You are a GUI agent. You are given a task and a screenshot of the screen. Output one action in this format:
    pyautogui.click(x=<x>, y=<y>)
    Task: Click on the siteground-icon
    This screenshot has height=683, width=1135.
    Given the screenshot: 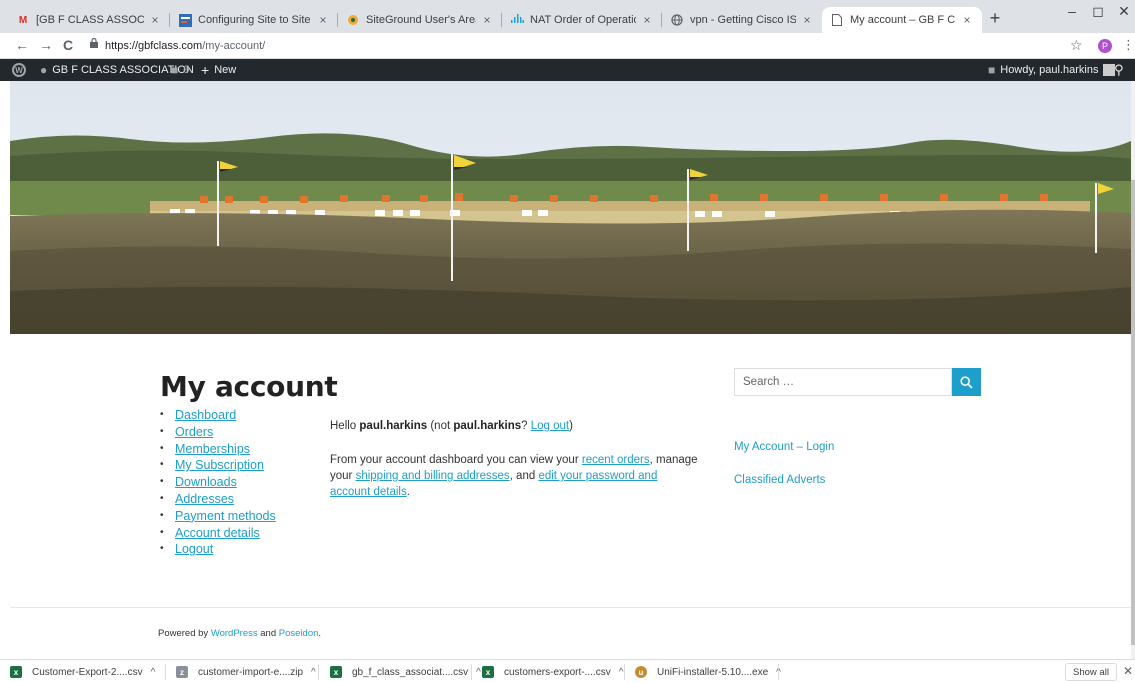 What is the action you would take?
    pyautogui.click(x=353, y=20)
    